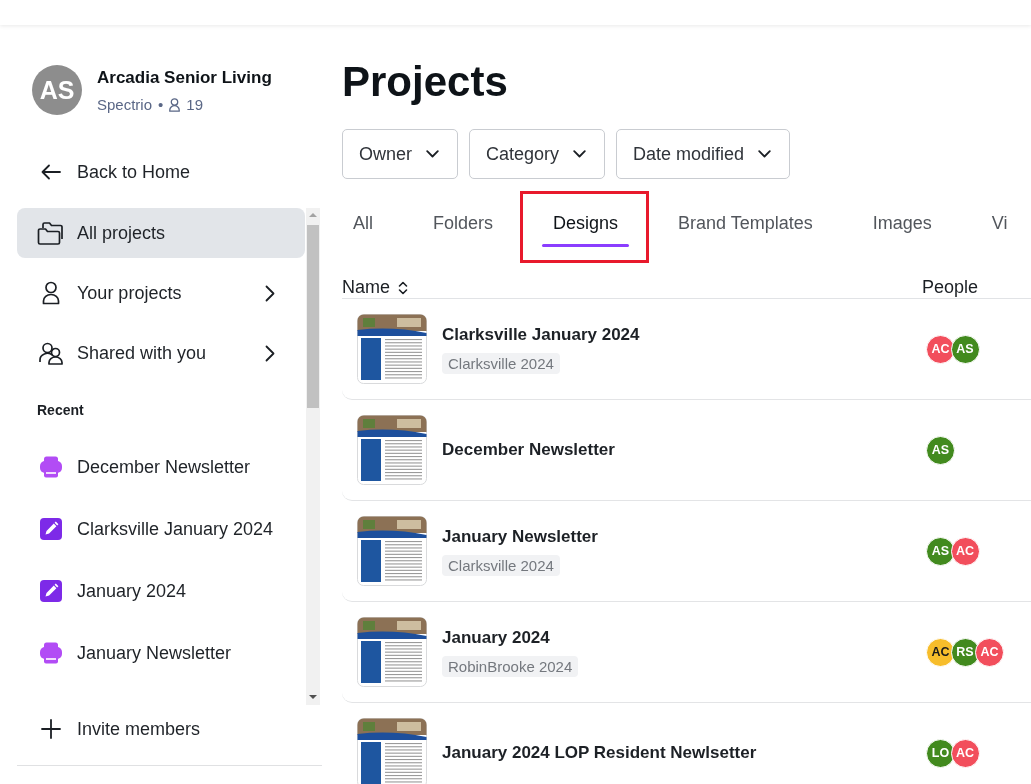 The image size is (1031, 784). I want to click on design-row: January Newsletter Clarksville 2024 AS AC, so click(686, 551).